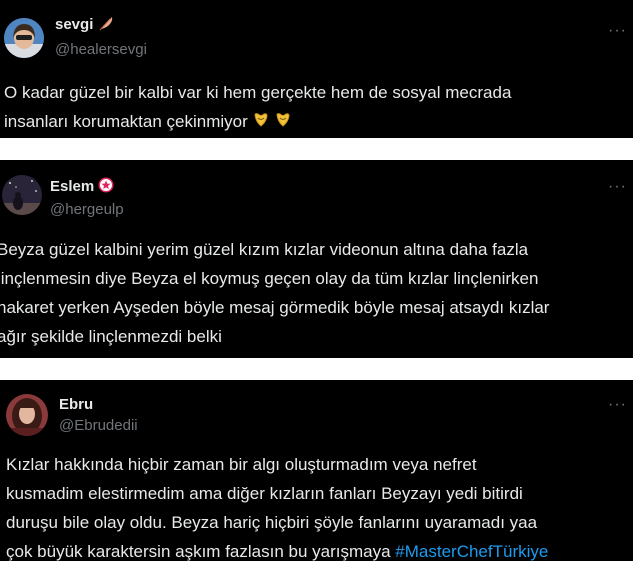 The height and width of the screenshot is (561, 633). Describe the element at coordinates (111, 336) in the screenshot. I see `tweet-text-line: ağır şekilde linçlenmezdi belki` at that location.